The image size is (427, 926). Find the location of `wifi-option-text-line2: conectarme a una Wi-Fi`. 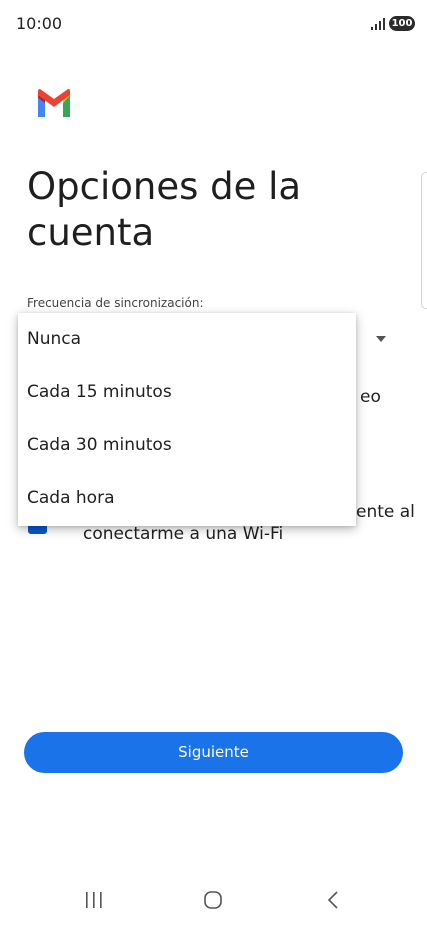

wifi-option-text-line2: conectarme a una Wi-Fi is located at coordinates (183, 534).